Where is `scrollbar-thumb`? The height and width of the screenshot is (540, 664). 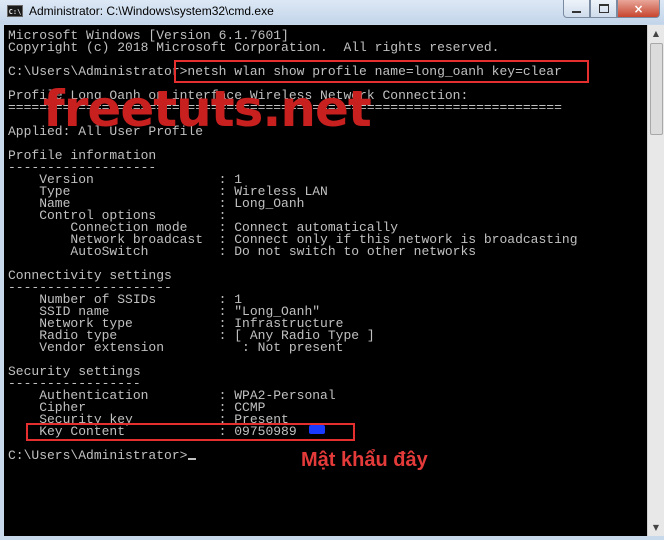
scrollbar-thumb is located at coordinates (656, 89).